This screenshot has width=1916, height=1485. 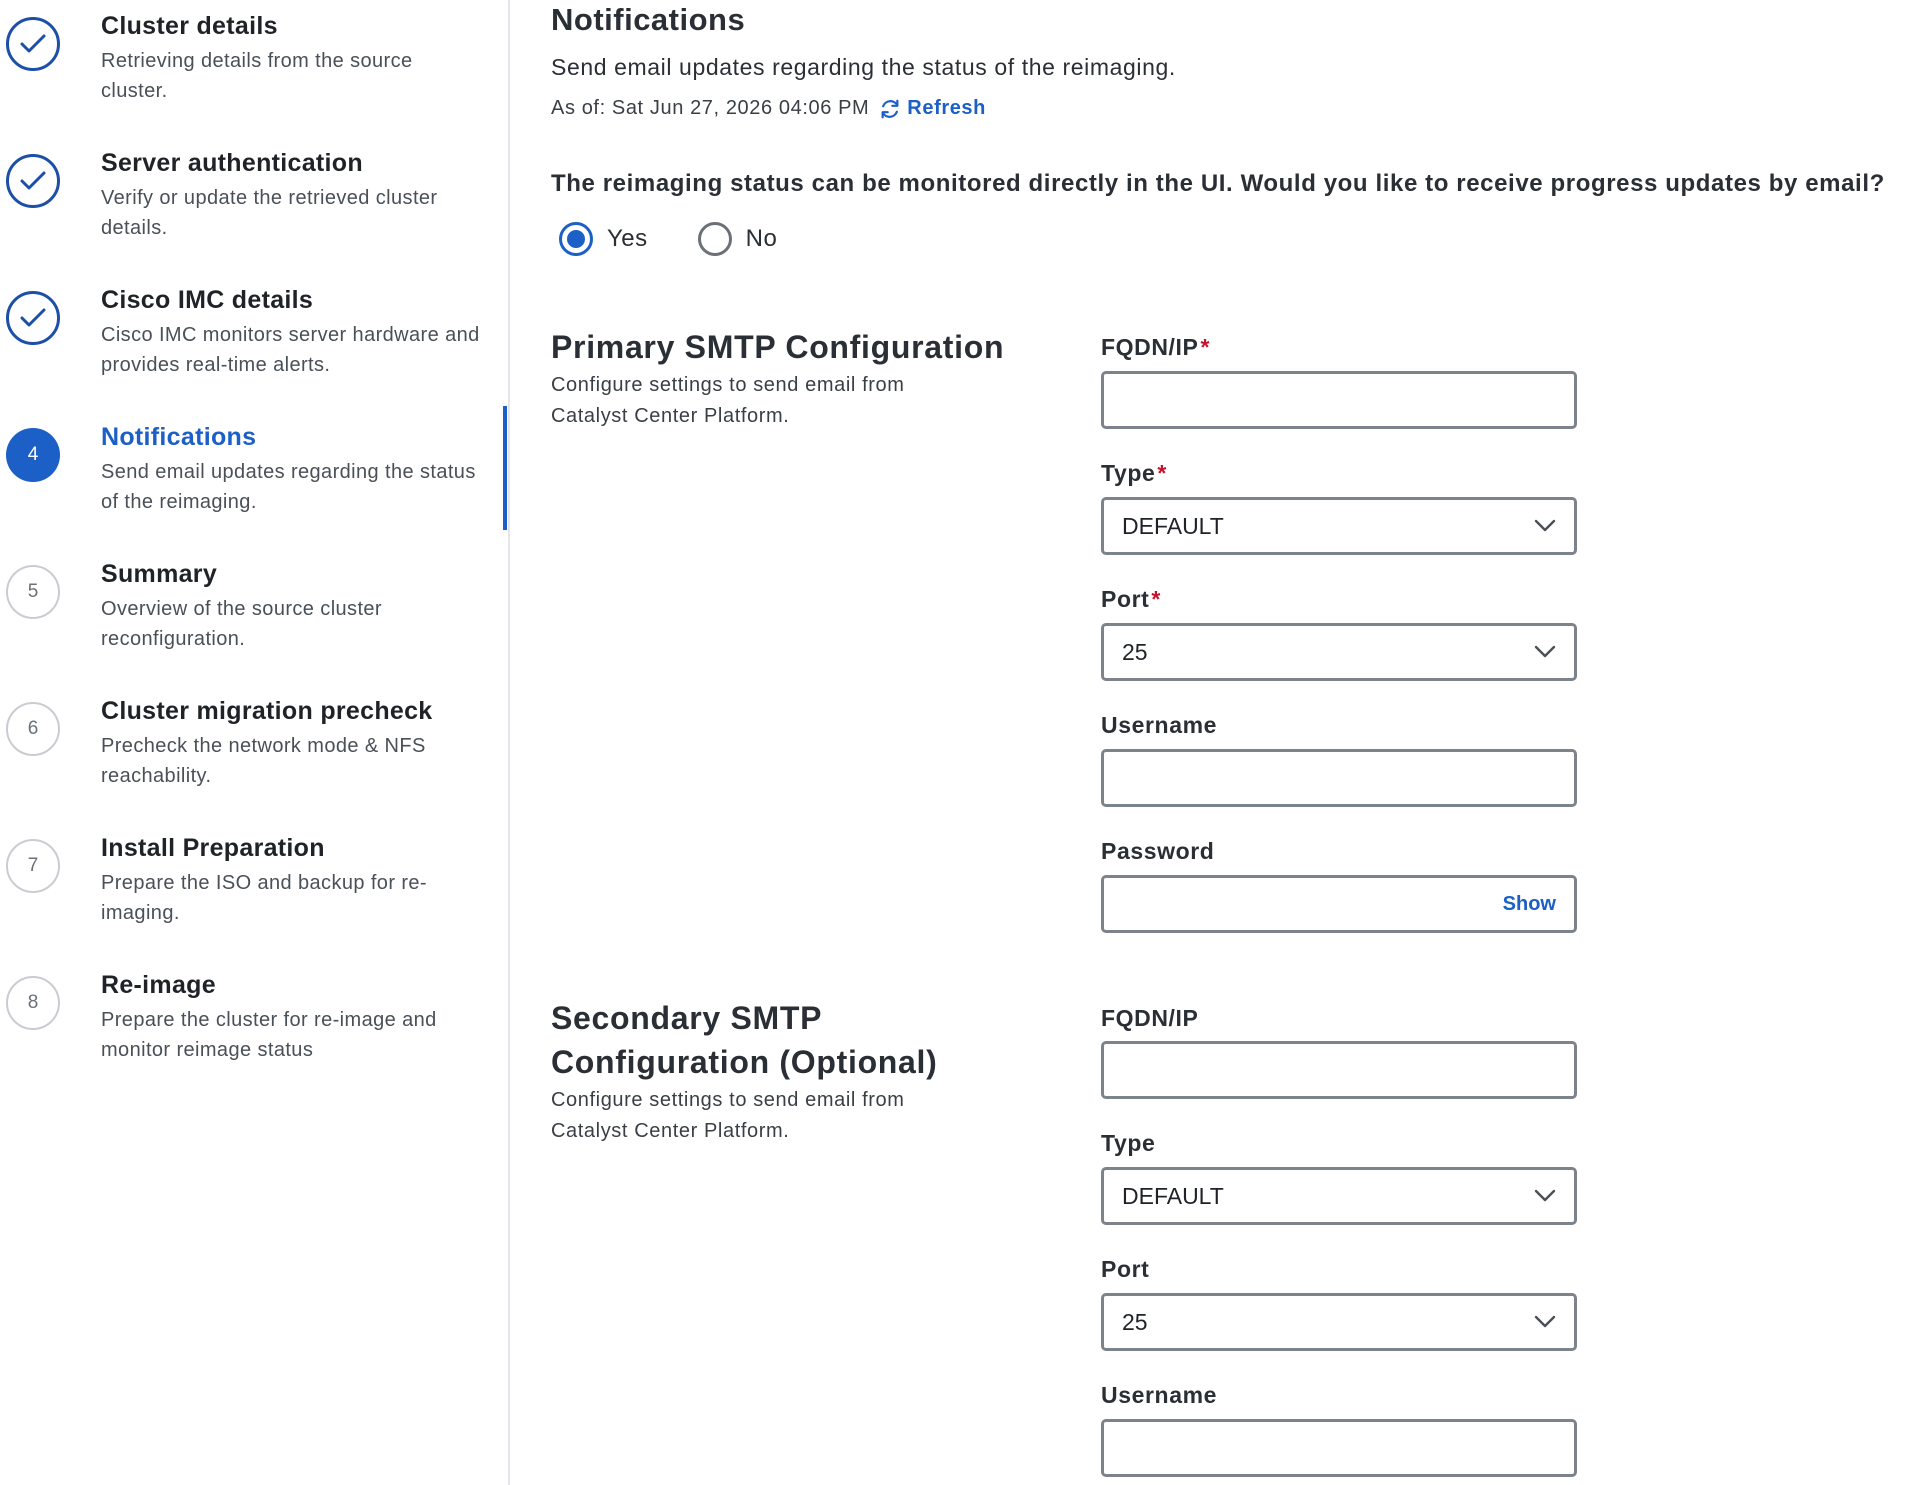 I want to click on step-number: 5, so click(x=33, y=592).